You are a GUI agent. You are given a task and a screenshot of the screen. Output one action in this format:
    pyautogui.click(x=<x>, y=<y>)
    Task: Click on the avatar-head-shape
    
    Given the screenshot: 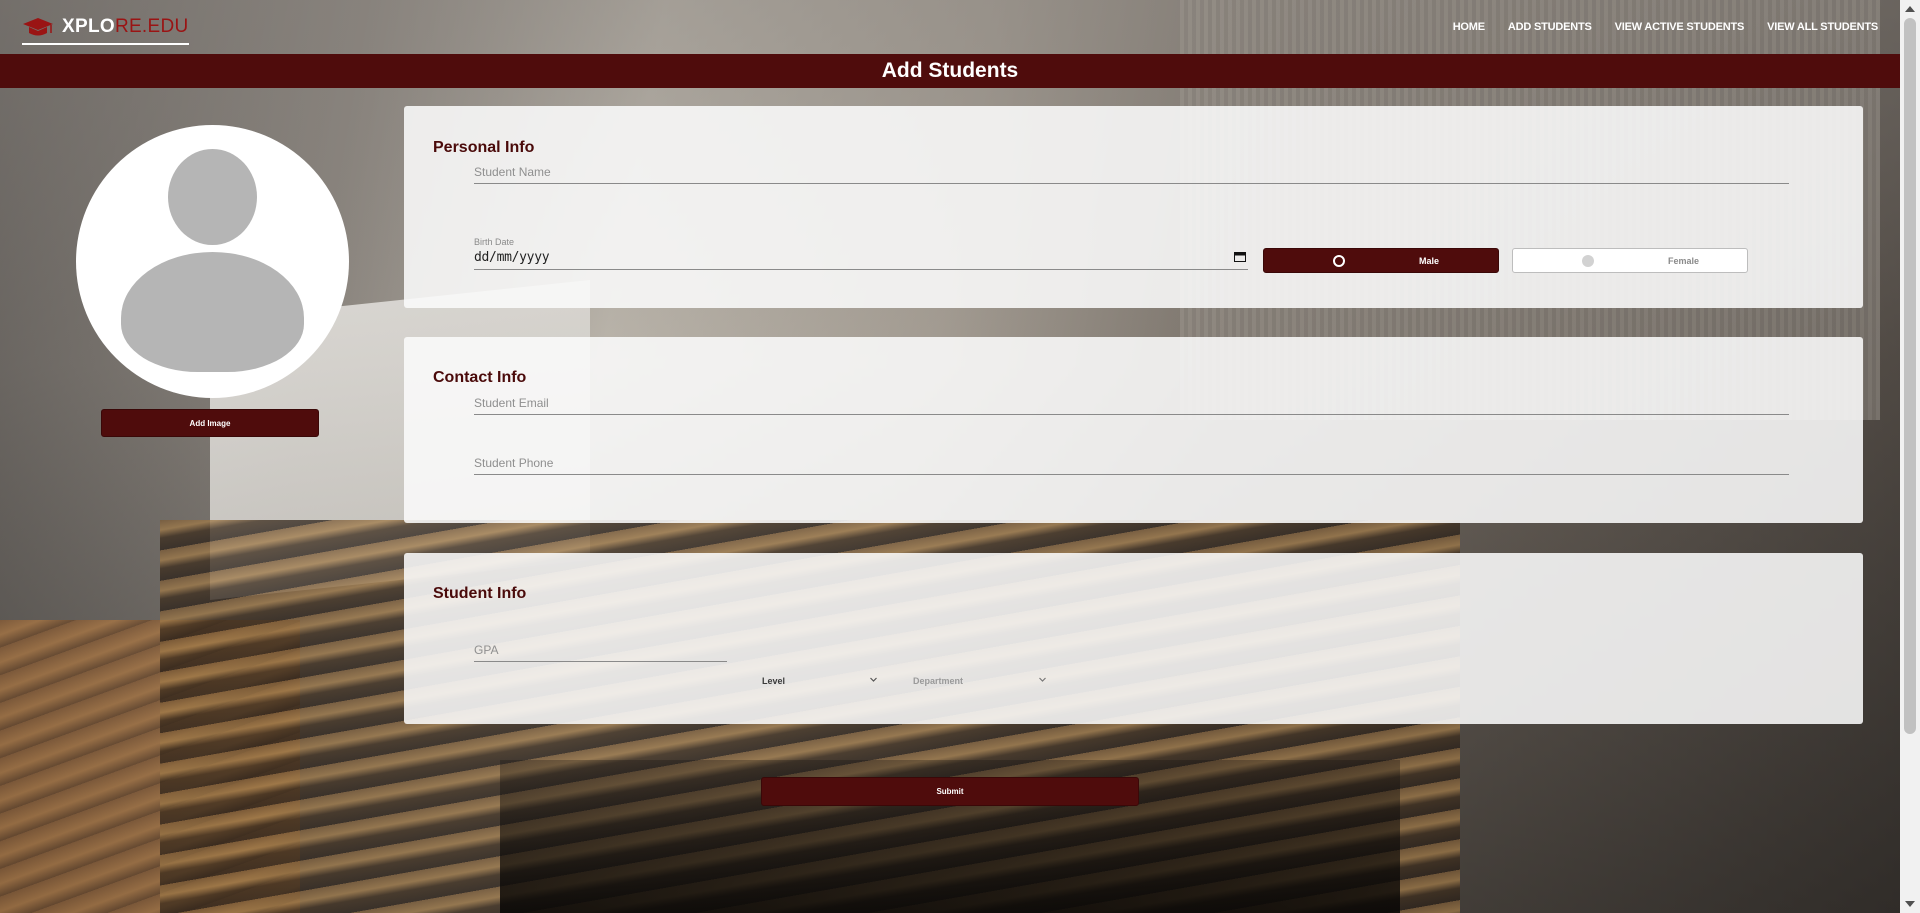 What is the action you would take?
    pyautogui.click(x=212, y=197)
    